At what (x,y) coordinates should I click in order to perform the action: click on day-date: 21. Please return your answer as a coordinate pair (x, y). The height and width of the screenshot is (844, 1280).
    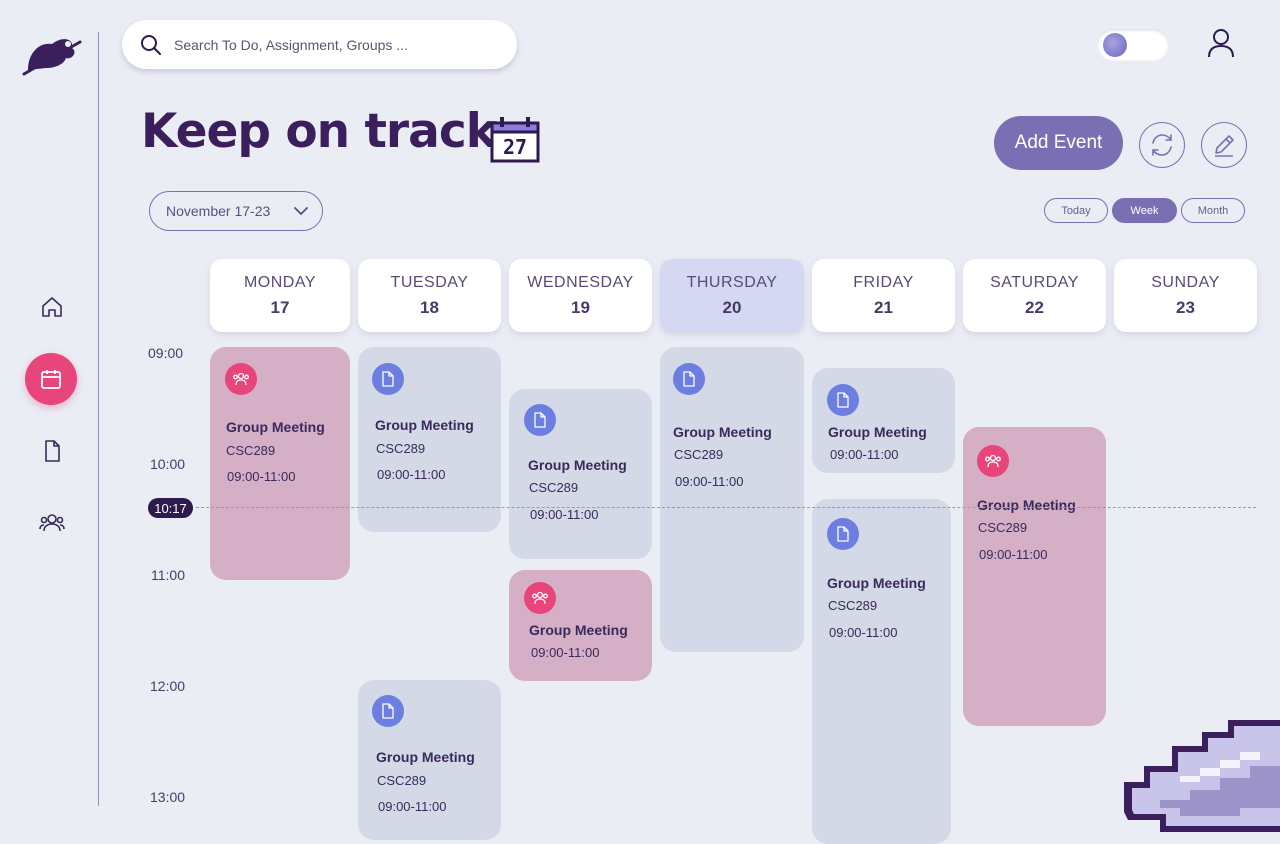
    Looking at the image, I should click on (883, 307).